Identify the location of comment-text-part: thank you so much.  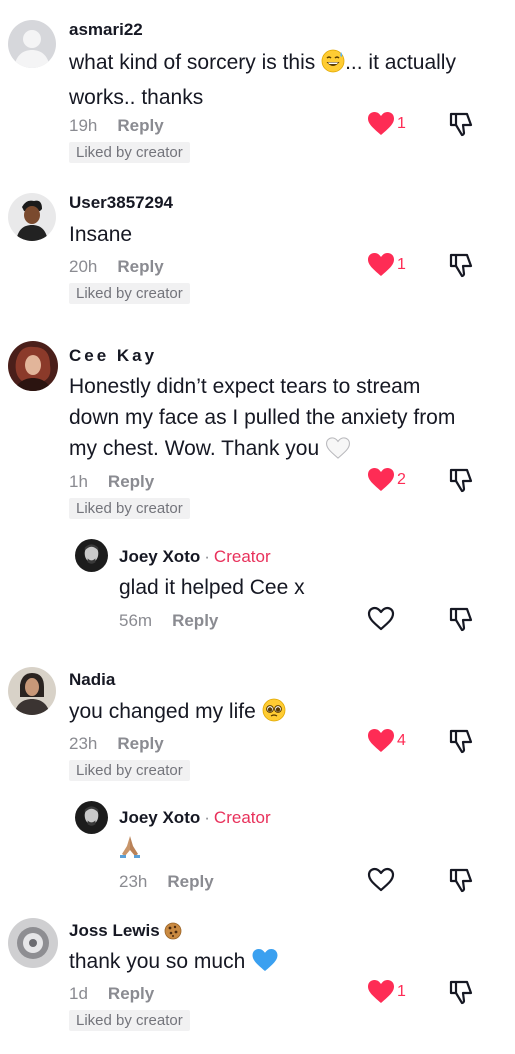
(157, 961).